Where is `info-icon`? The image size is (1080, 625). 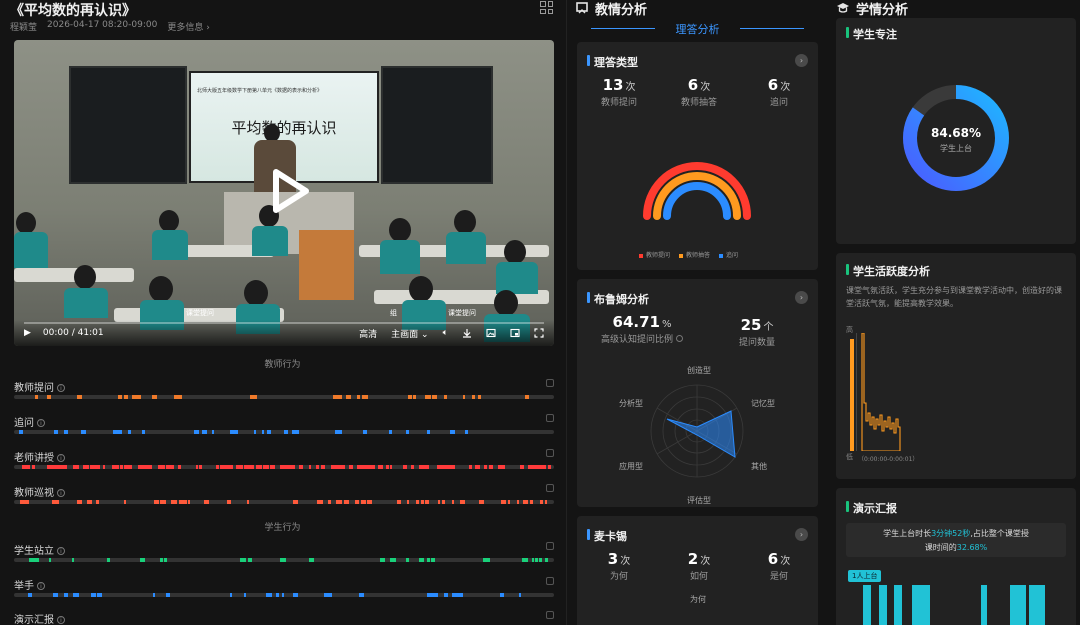
info-icon is located at coordinates (679, 338).